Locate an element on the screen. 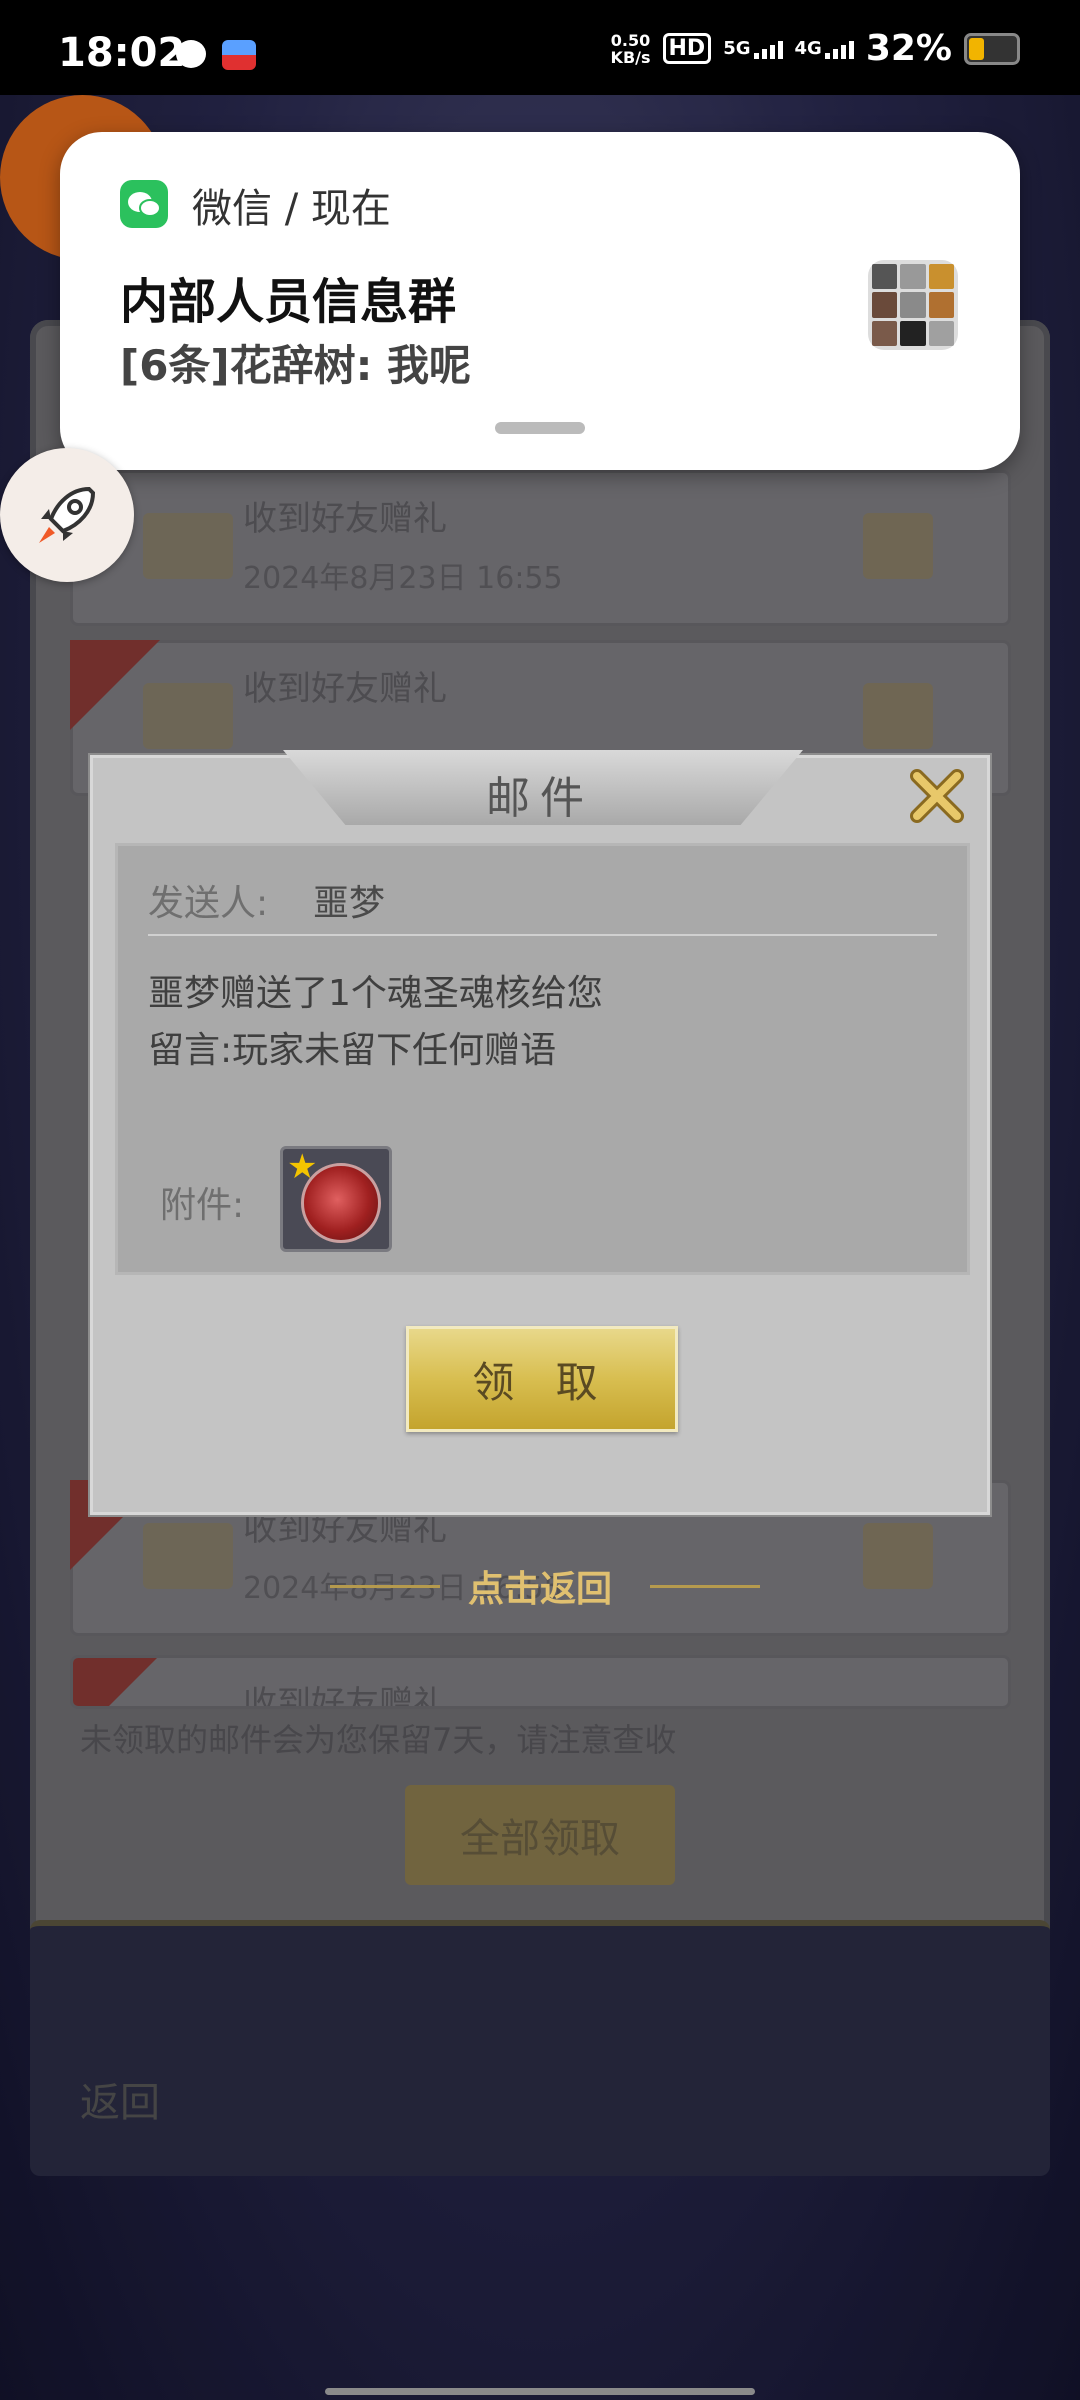 The width and height of the screenshot is (1080, 2400). signal-4g-label: 4G is located at coordinates (808, 48).